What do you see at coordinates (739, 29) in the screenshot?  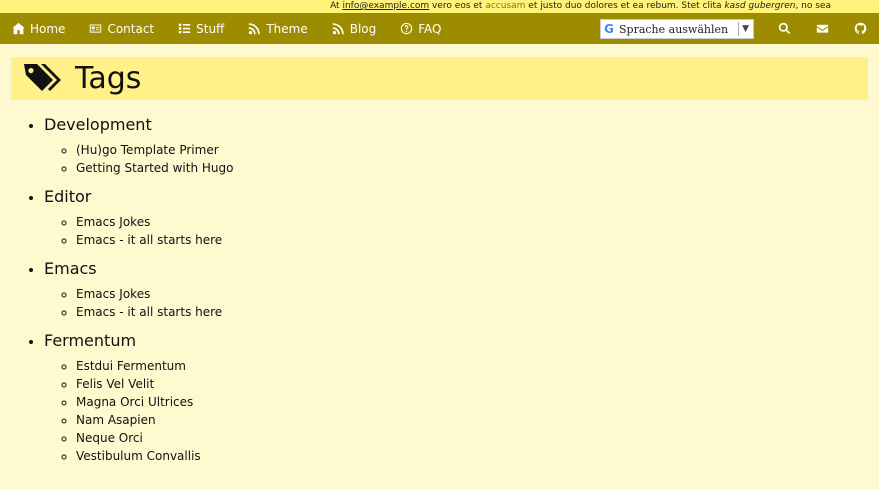 I see `select-divider` at bounding box center [739, 29].